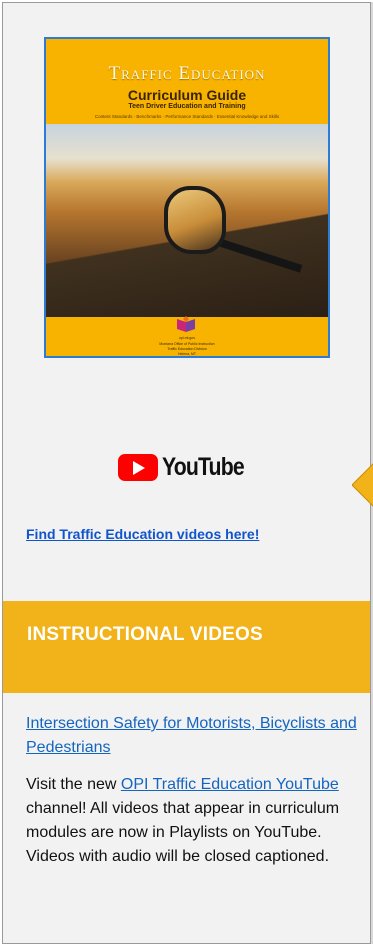 This screenshot has width=373, height=947. What do you see at coordinates (186, 324) in the screenshot?
I see `opi-logo-icon` at bounding box center [186, 324].